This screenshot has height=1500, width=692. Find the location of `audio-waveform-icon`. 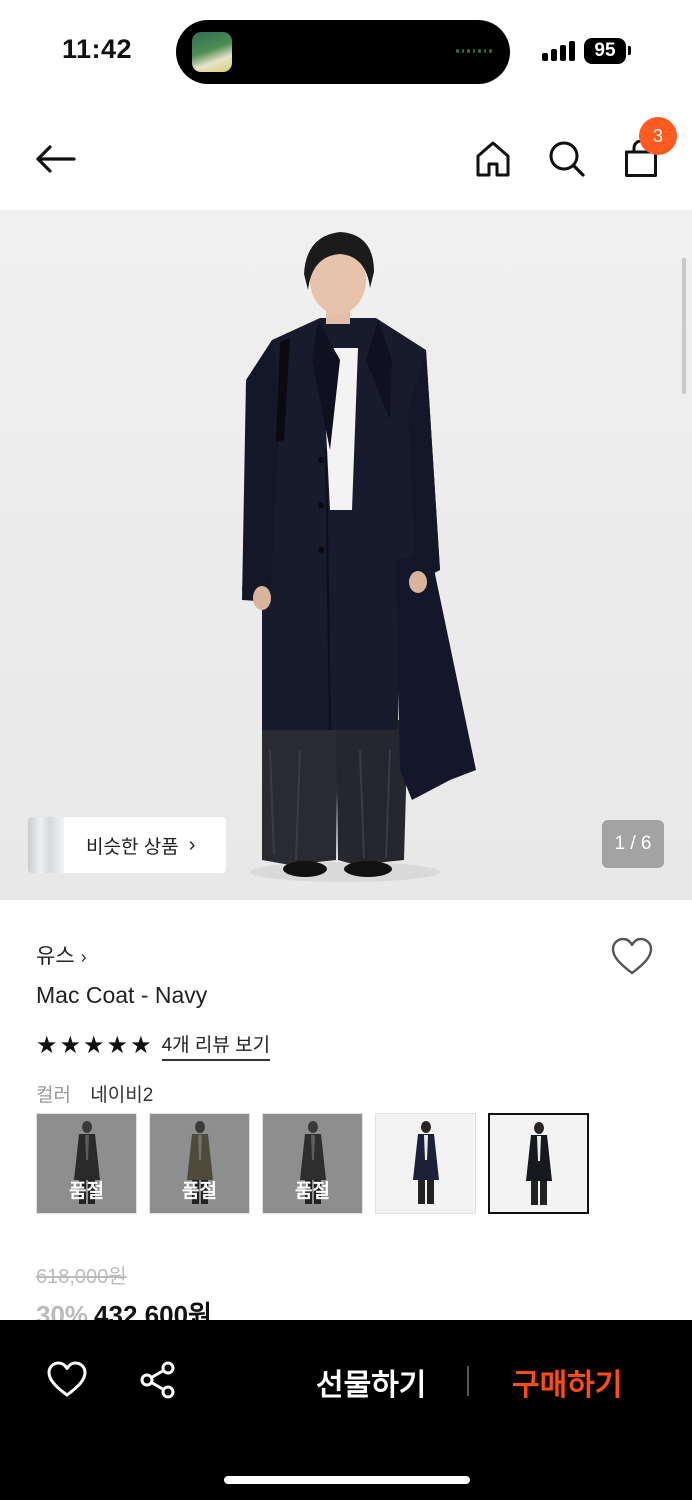

audio-waveform-icon is located at coordinates (474, 52).